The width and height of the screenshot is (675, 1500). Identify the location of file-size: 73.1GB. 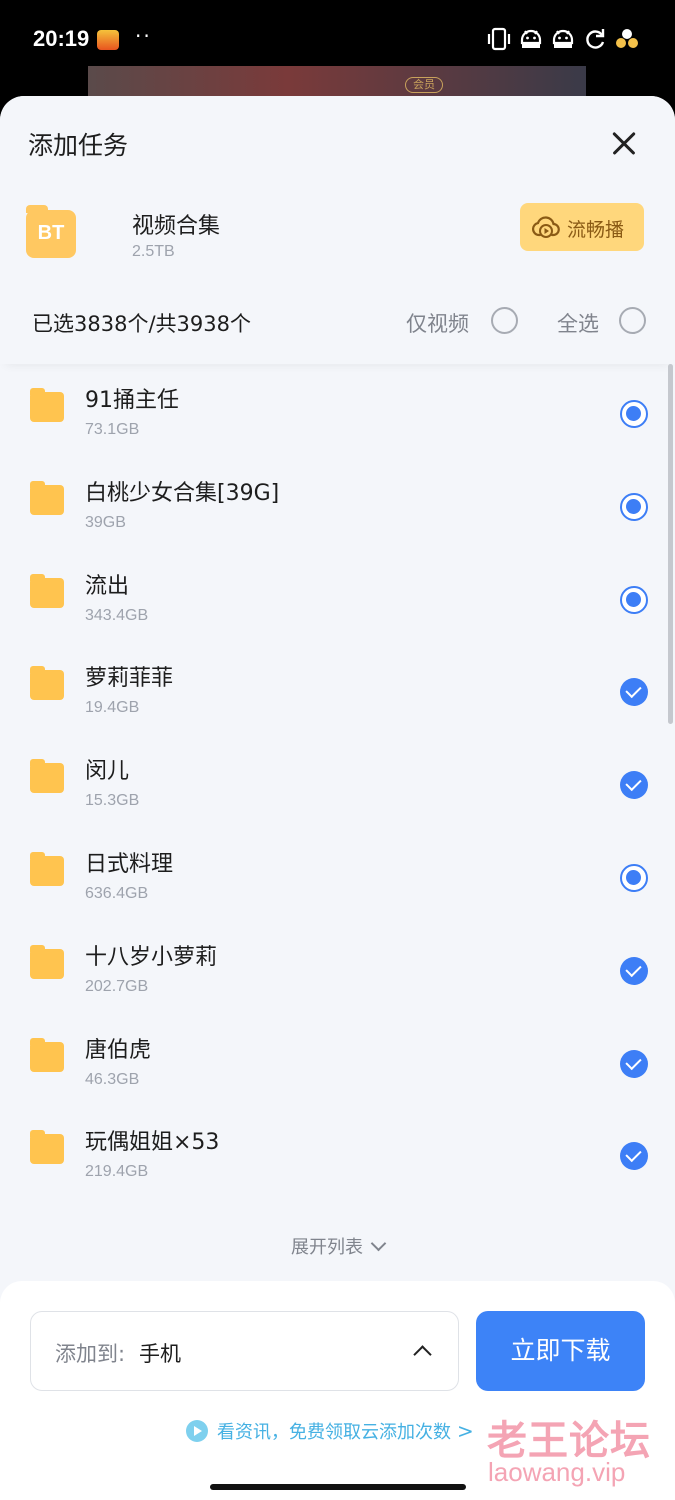
(112, 429).